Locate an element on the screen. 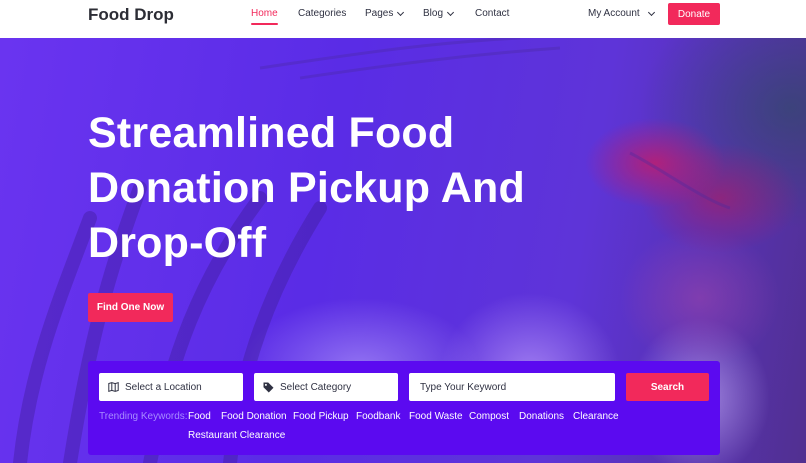 The width and height of the screenshot is (806, 463). search-button: Search is located at coordinates (667, 387).